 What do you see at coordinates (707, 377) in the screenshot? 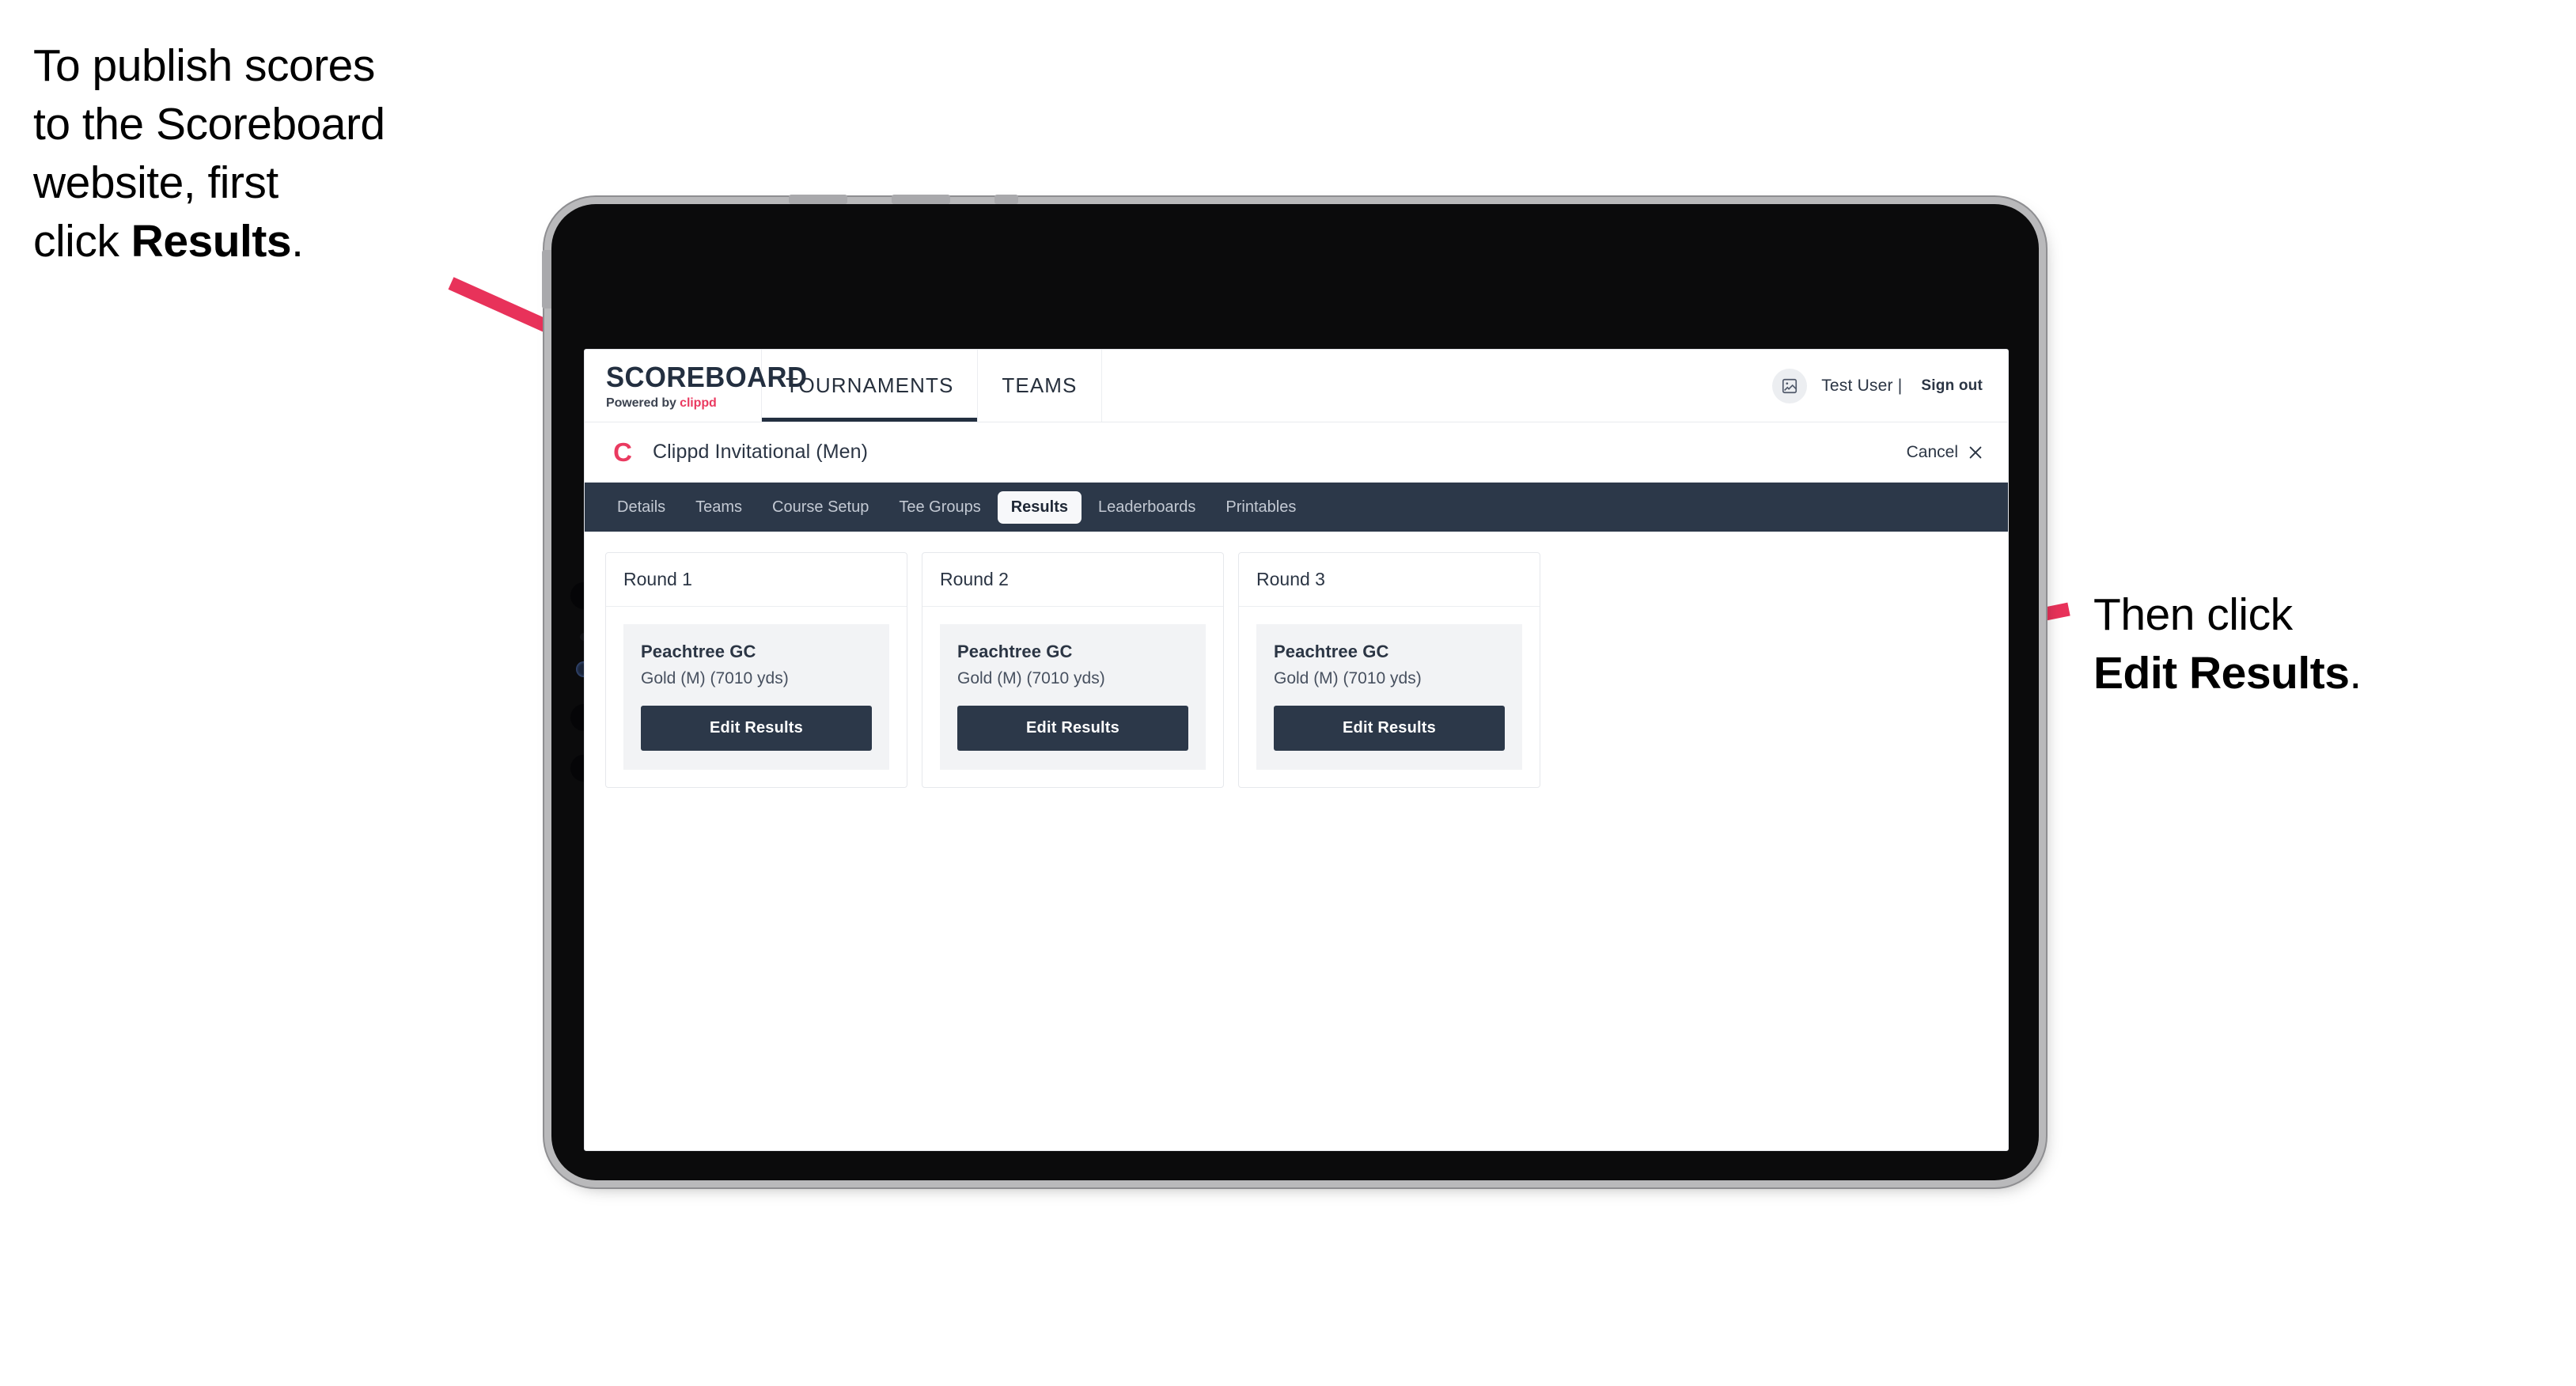
I see `brand-name: SCOREBOARD` at bounding box center [707, 377].